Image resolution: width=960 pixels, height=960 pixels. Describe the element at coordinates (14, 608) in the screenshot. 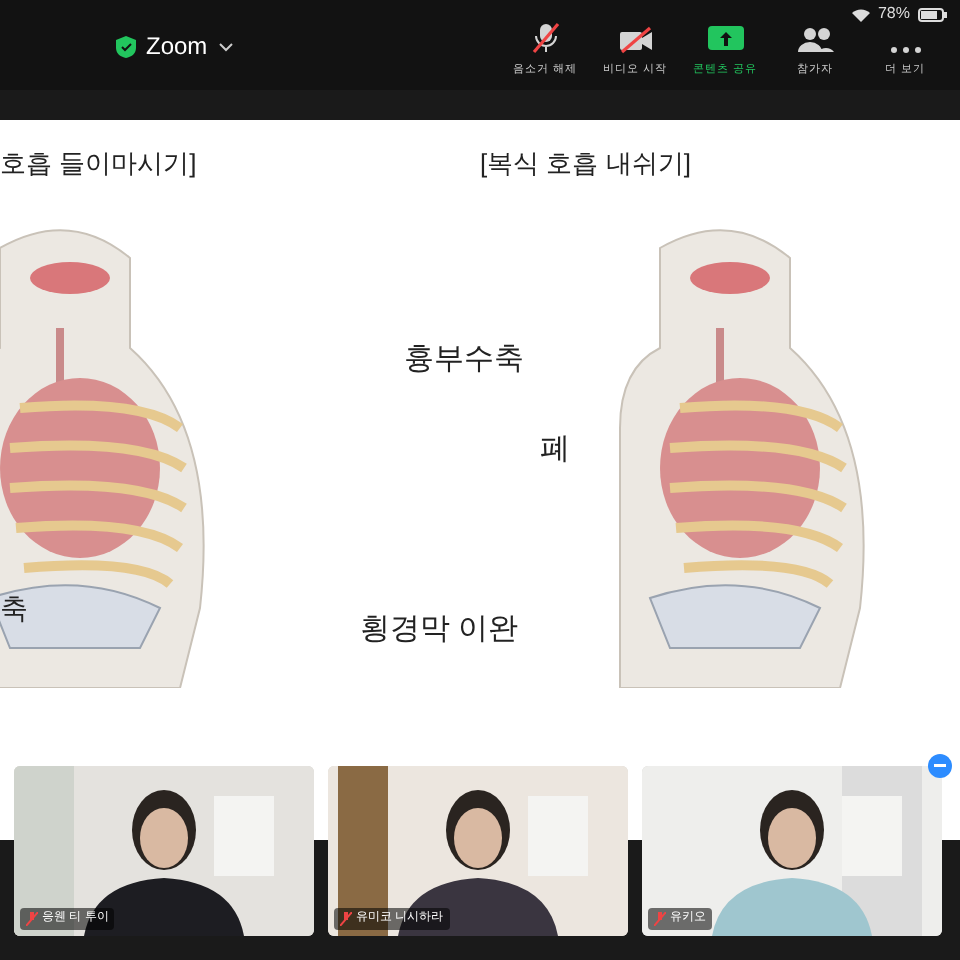

I see `diagram-label: 축` at that location.